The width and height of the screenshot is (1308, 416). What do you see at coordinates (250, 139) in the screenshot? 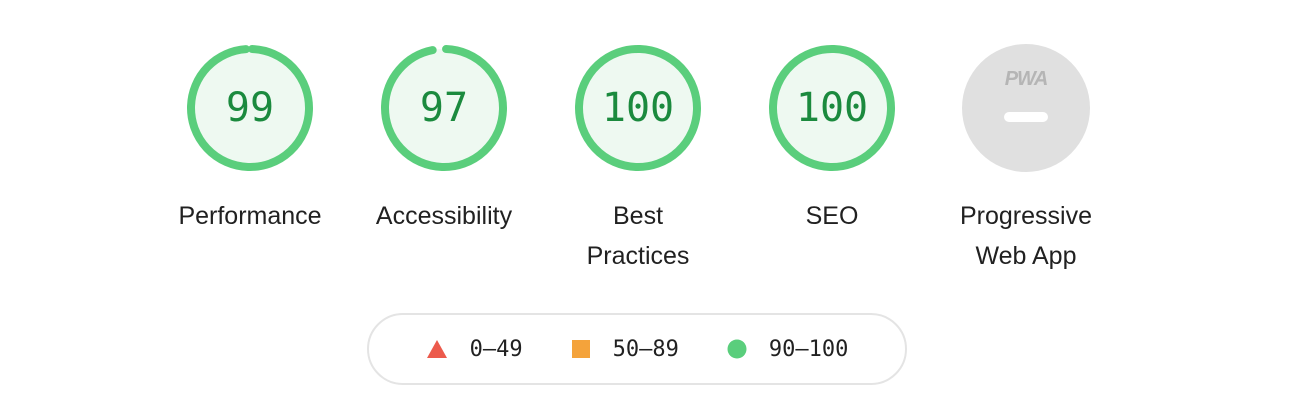
I see `gauge-performance: 99 Performance` at bounding box center [250, 139].